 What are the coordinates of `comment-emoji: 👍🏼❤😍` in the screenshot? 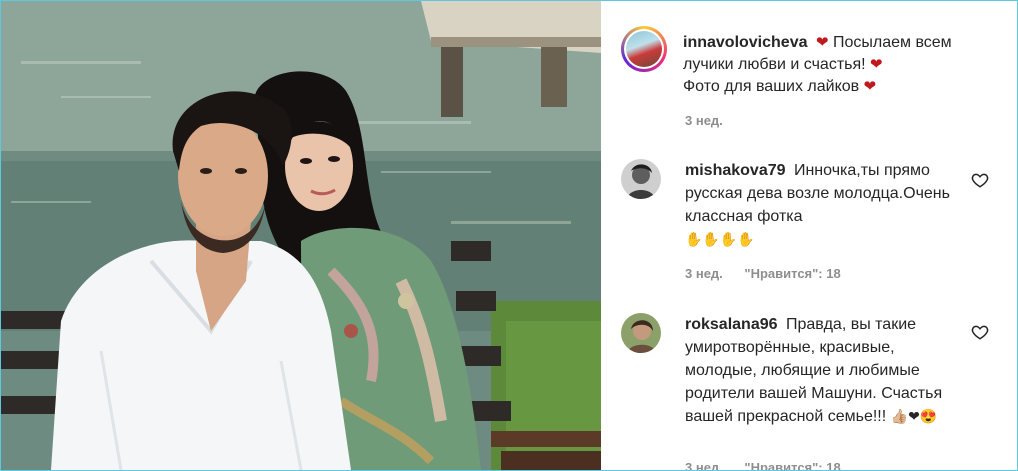 It's located at (914, 416).